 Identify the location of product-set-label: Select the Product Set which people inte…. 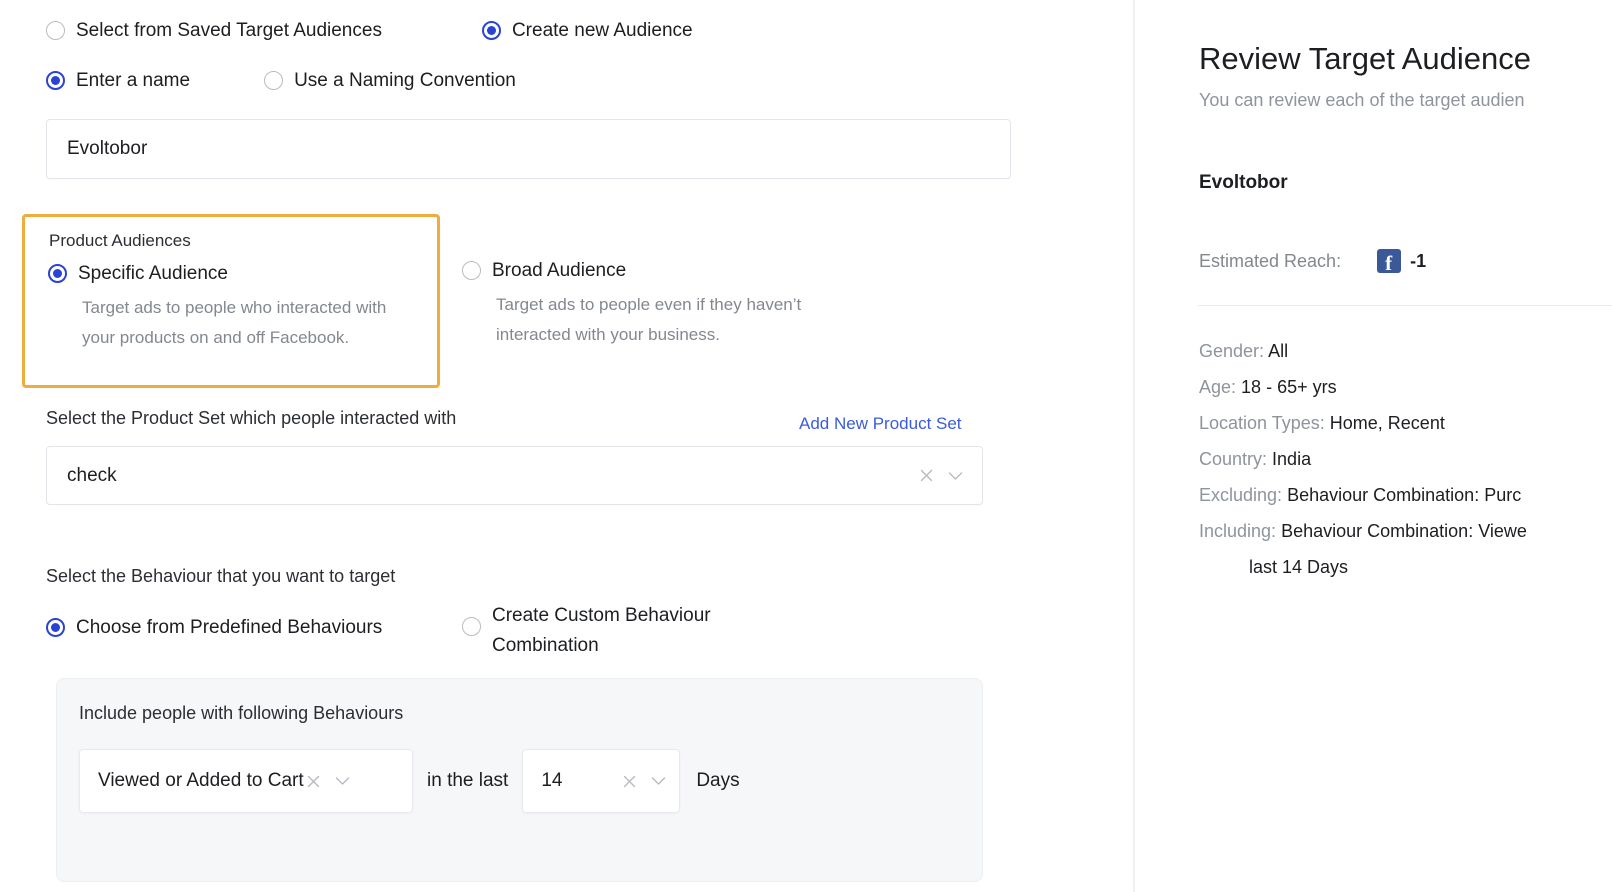
(251, 418).